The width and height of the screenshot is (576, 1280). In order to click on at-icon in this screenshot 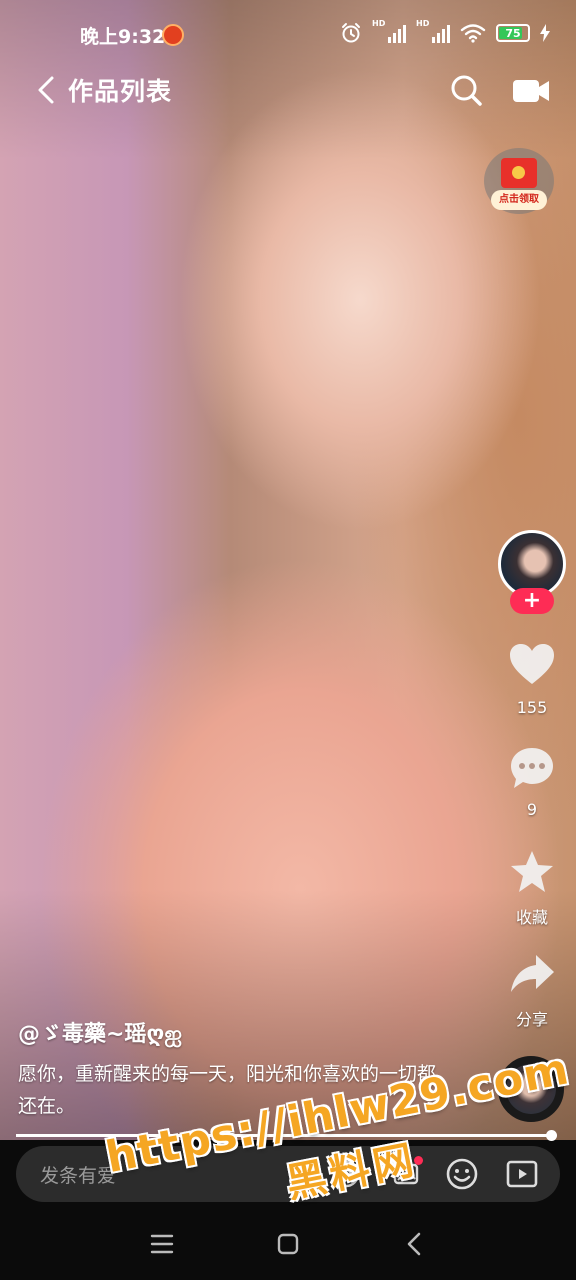, I will do `click(346, 1174)`.